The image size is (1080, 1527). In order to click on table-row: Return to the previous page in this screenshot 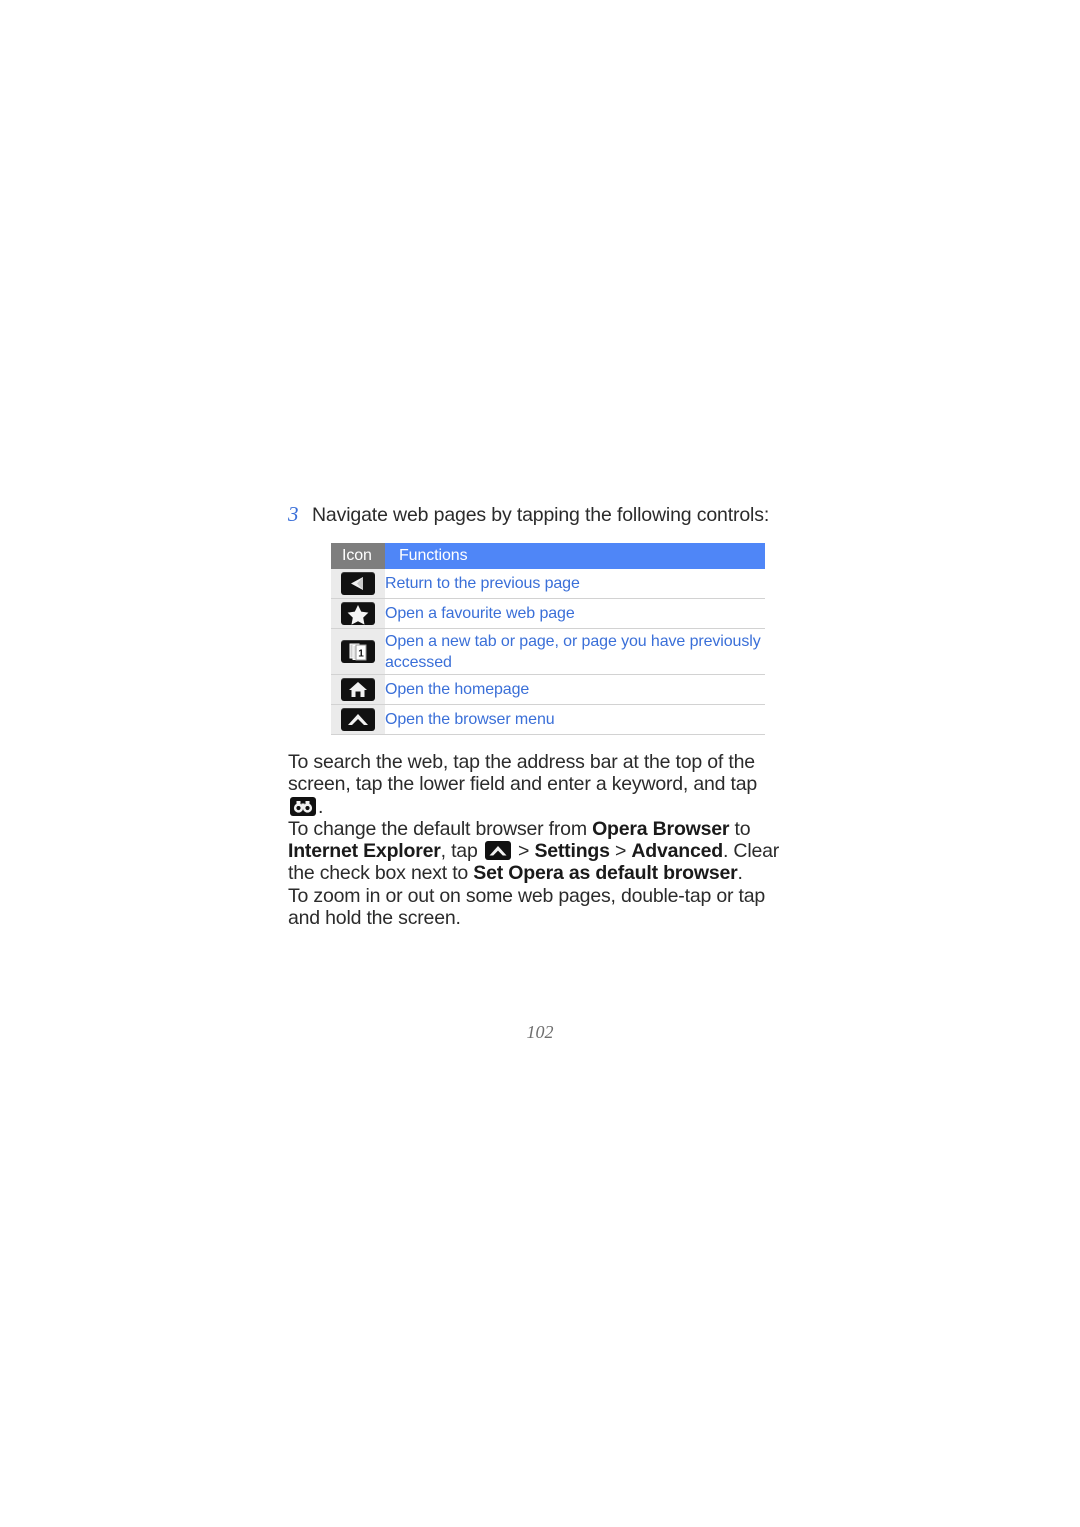, I will do `click(548, 584)`.